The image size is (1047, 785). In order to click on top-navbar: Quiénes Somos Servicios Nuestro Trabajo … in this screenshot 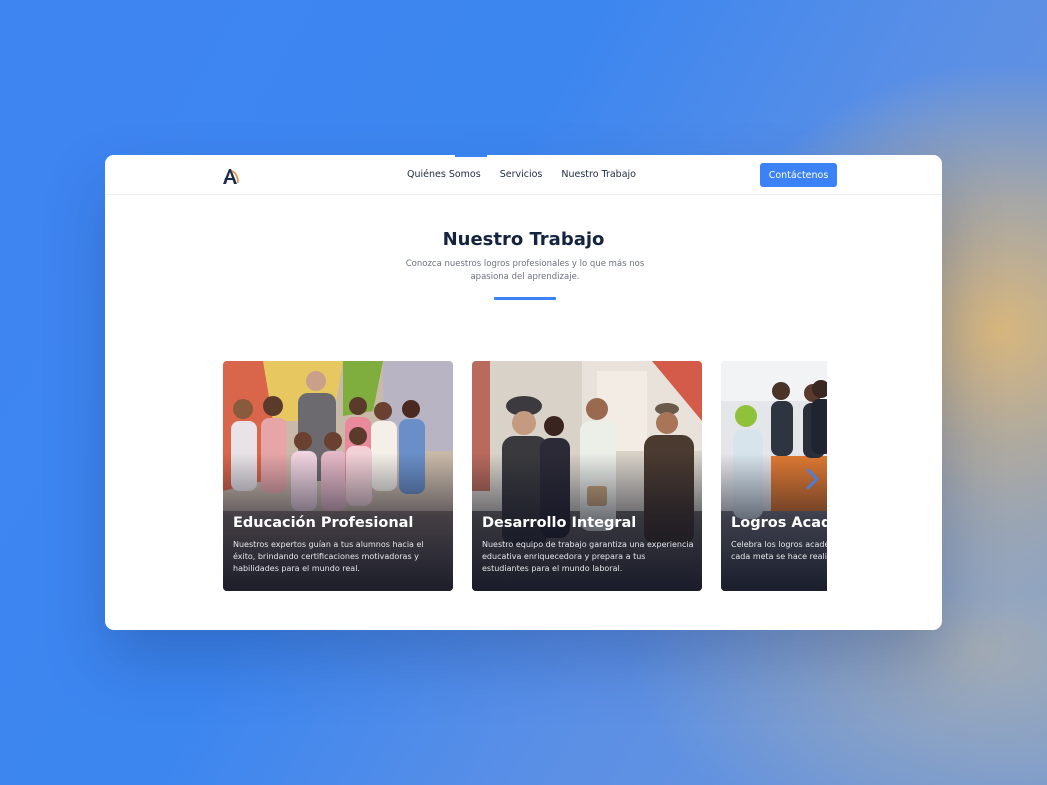, I will do `click(523, 175)`.